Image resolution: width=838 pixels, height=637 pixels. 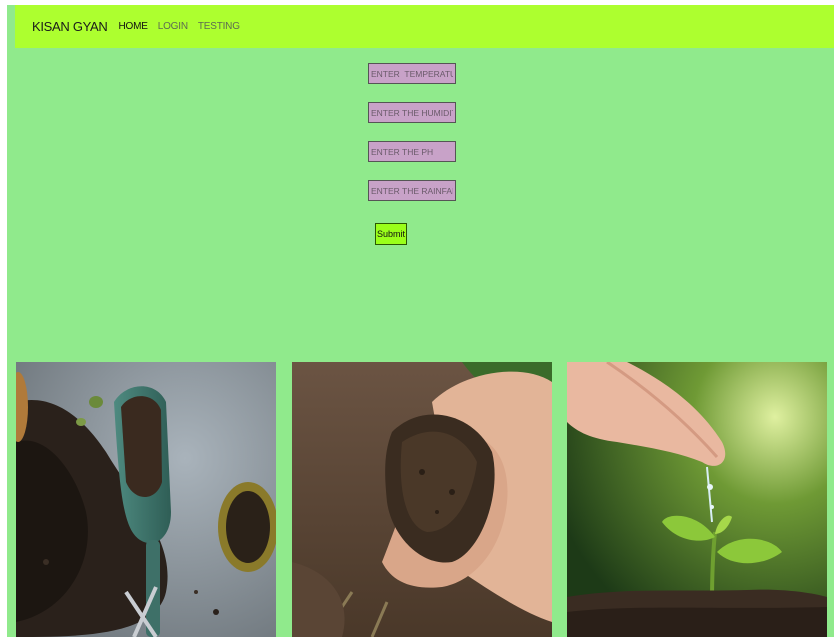 I want to click on submit-button: Submit, so click(x=391, y=234).